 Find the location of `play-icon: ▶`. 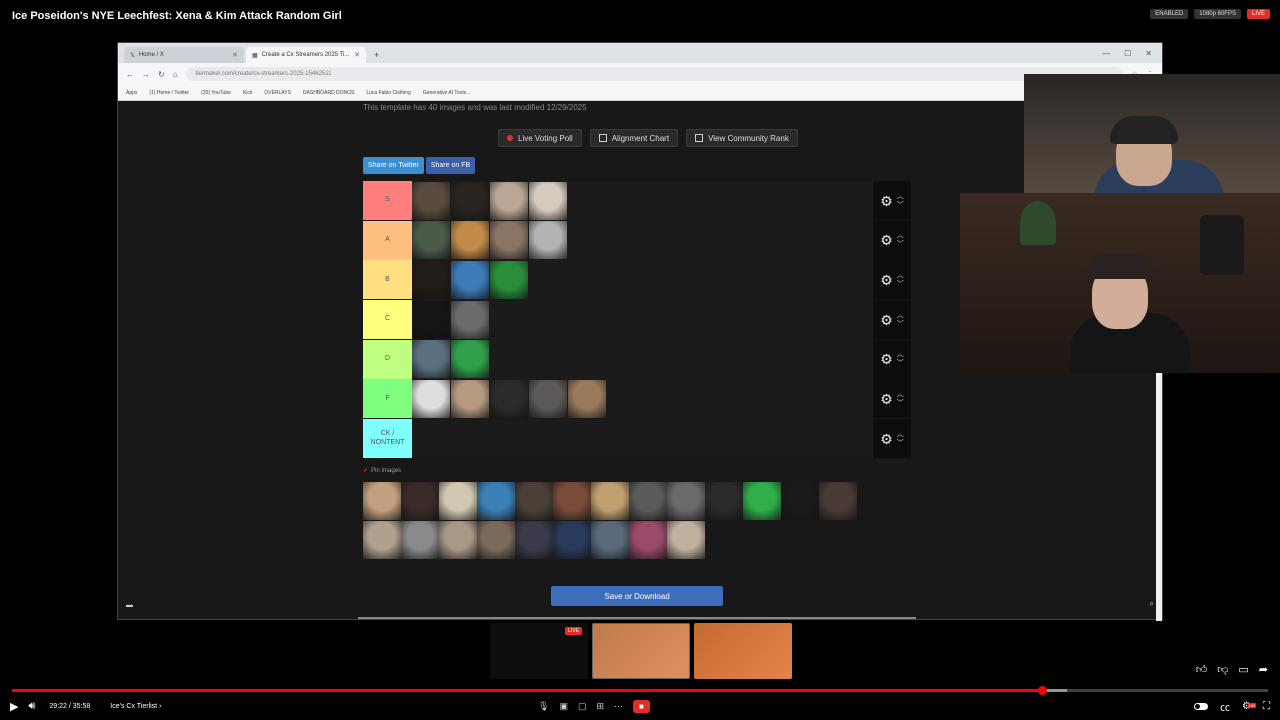

play-icon: ▶ is located at coordinates (14, 706).